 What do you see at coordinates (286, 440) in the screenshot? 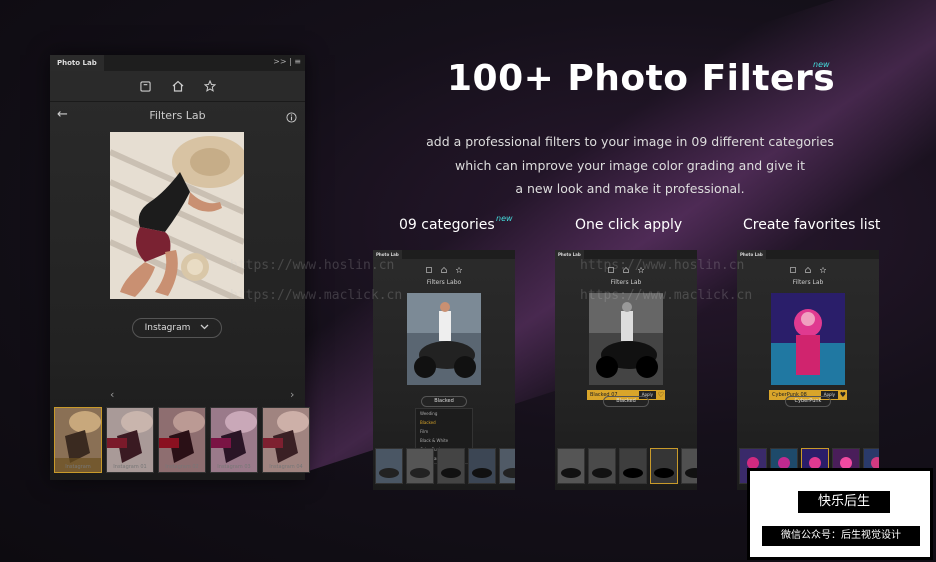
I see `filter-thumbnail: Instagram 04` at bounding box center [286, 440].